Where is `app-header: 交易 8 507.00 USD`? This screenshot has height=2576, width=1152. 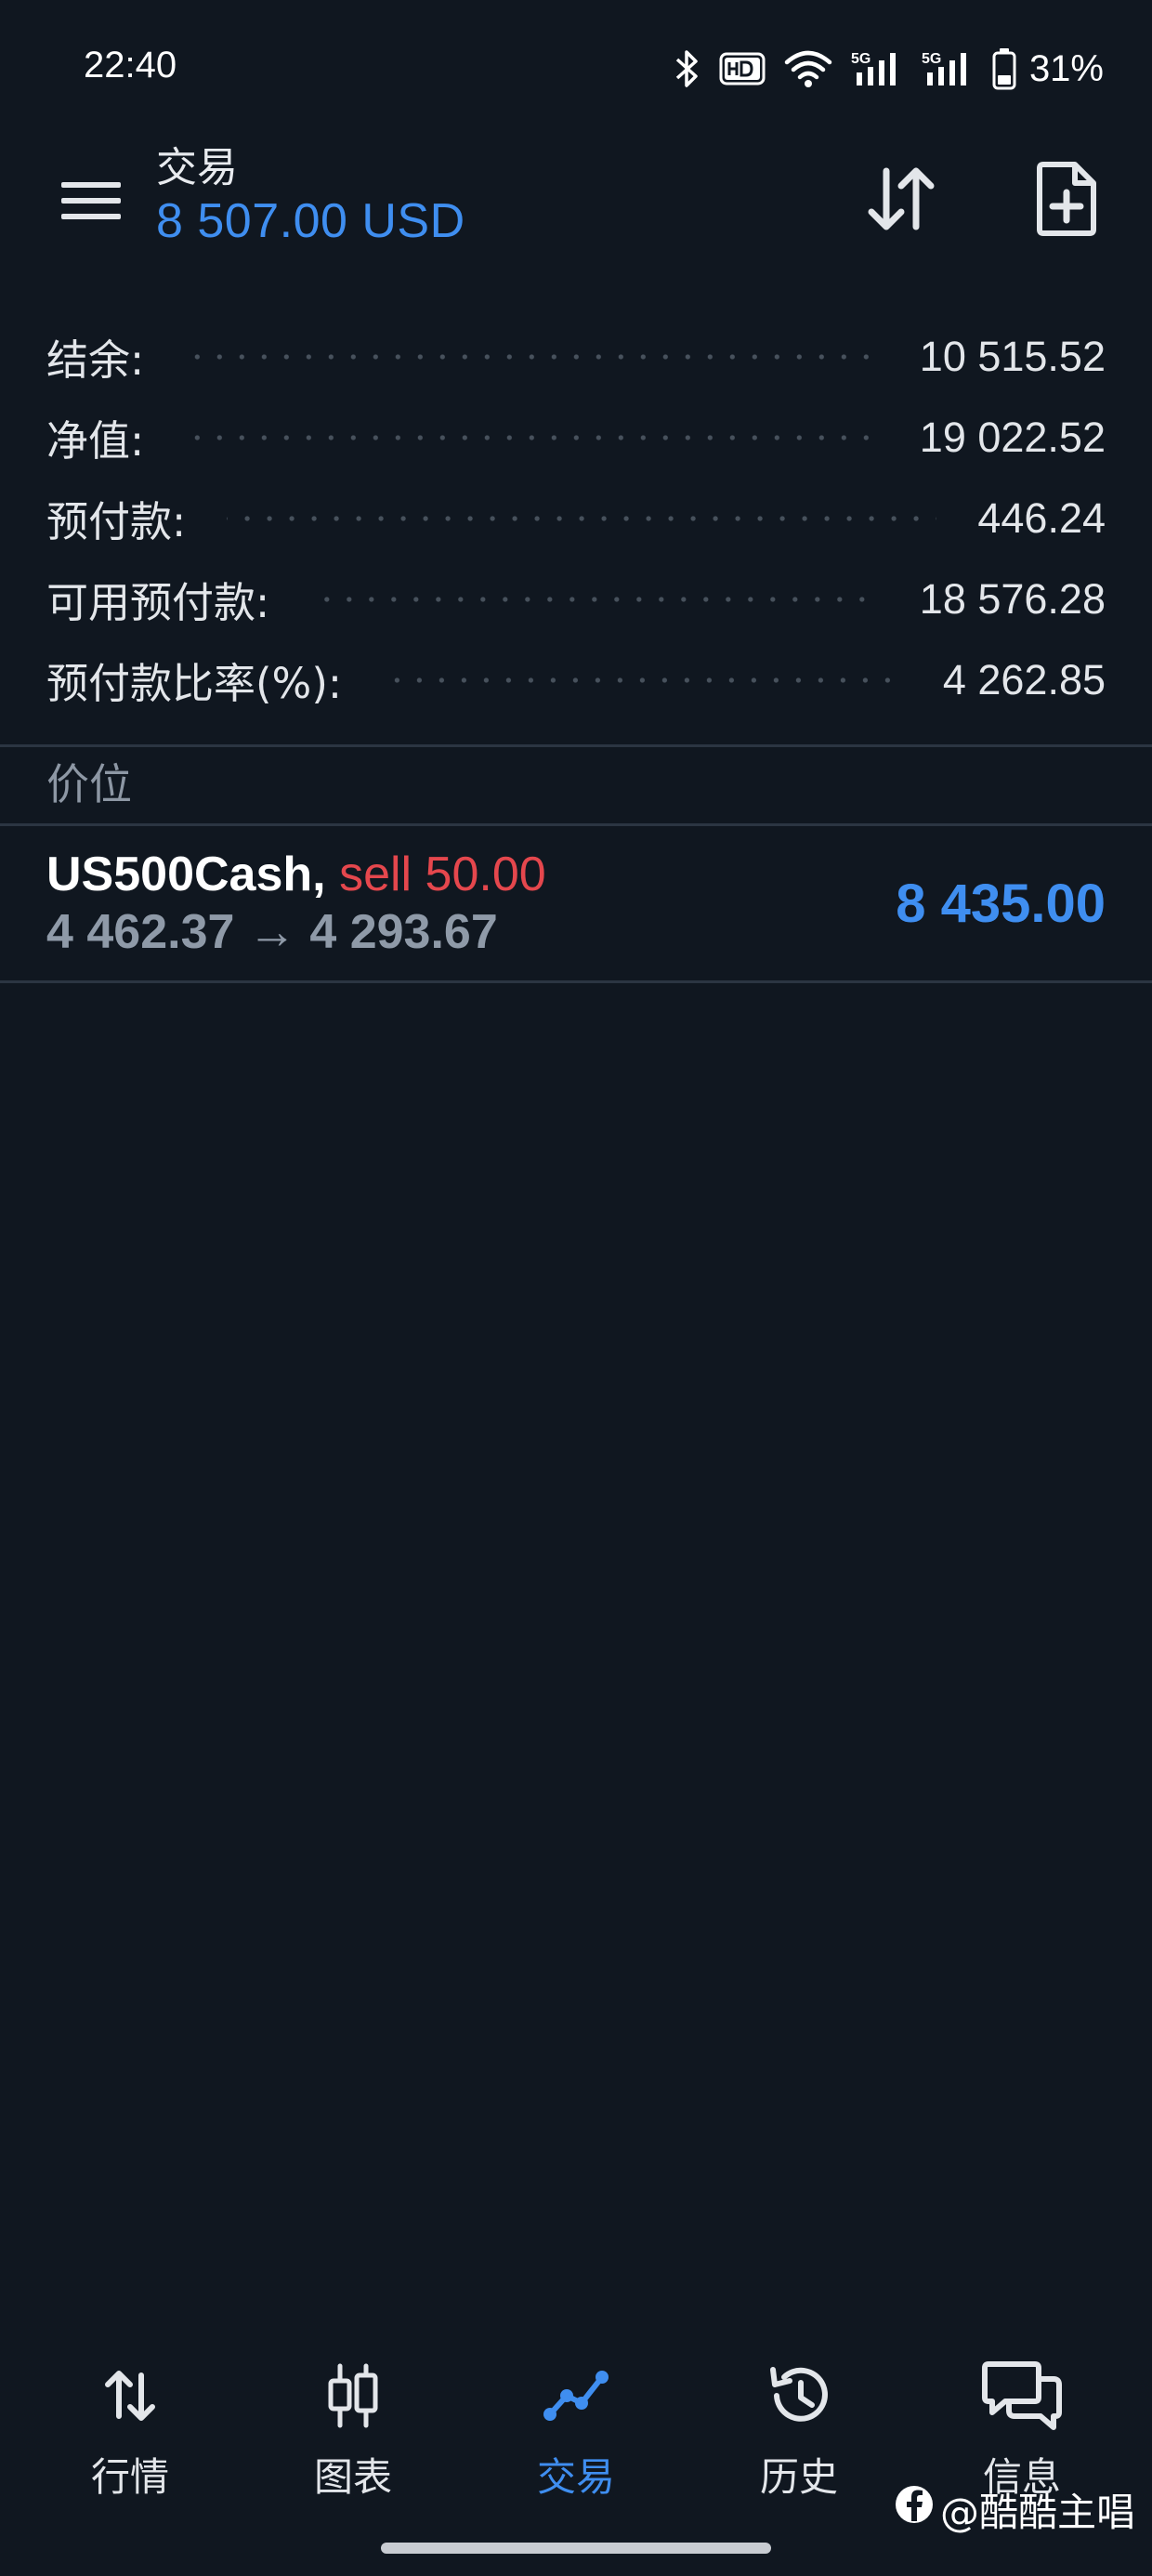
app-header: 交易 8 507.00 USD is located at coordinates (576, 199).